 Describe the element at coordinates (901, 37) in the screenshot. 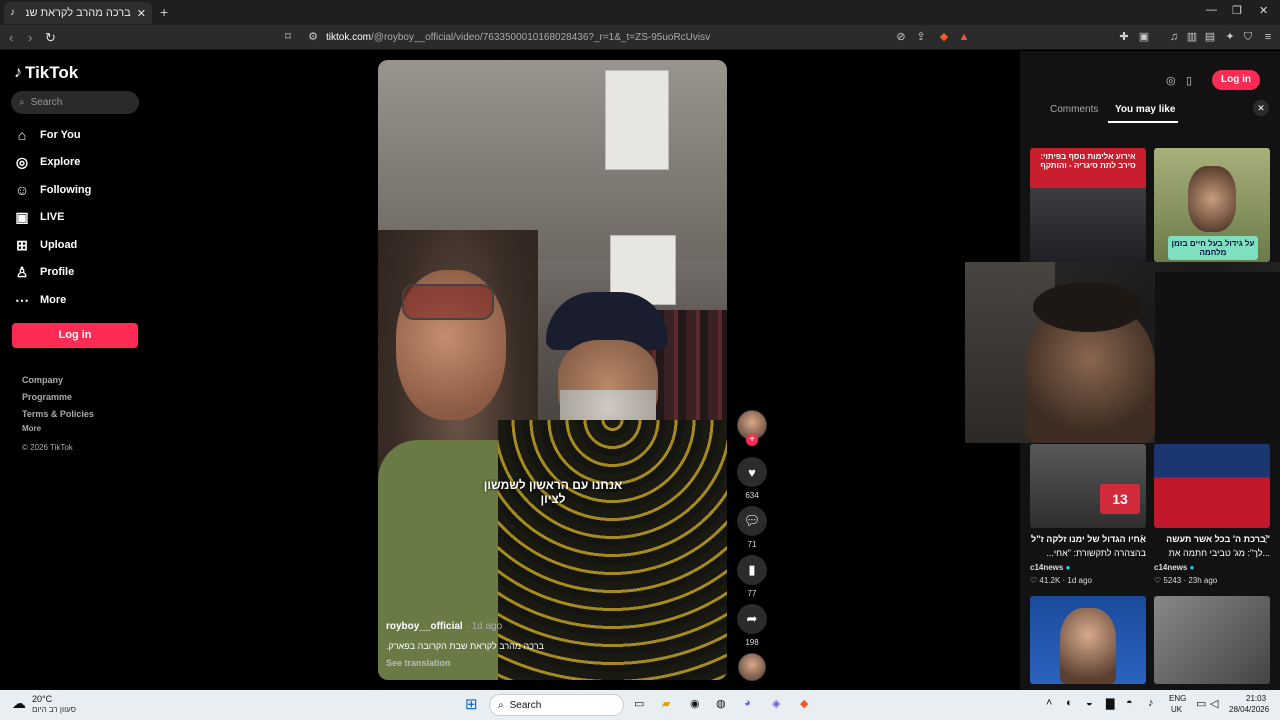

I see `mute-icon: ⊘` at that location.